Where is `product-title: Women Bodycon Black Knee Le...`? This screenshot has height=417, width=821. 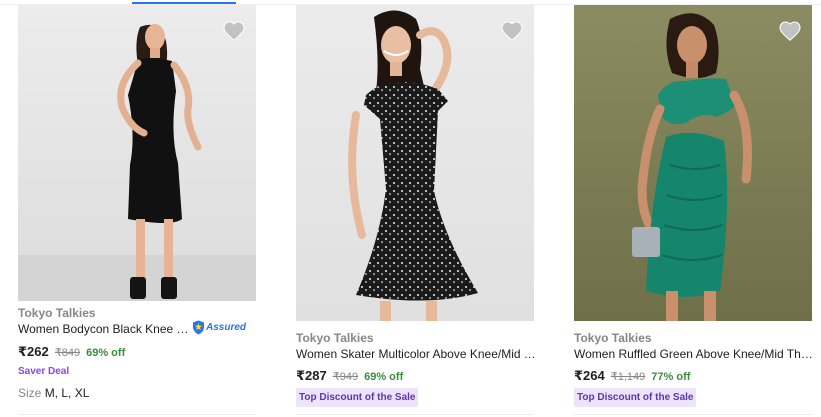
product-title: Women Bodycon Black Knee Le... is located at coordinates (104, 329).